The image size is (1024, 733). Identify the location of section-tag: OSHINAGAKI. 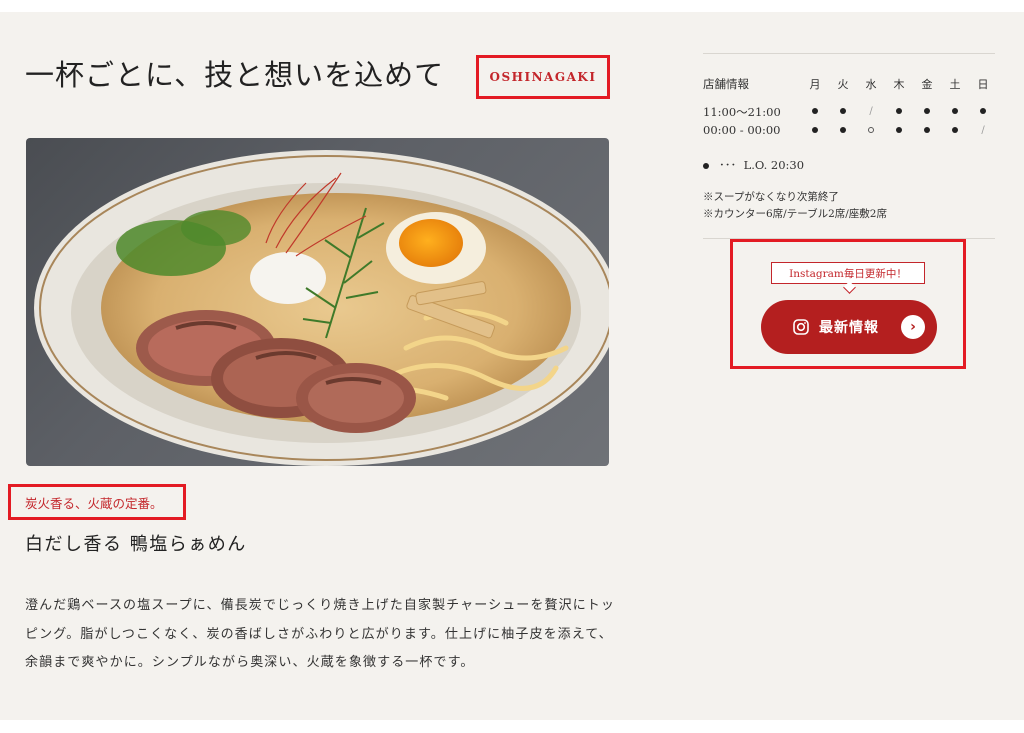
(543, 77).